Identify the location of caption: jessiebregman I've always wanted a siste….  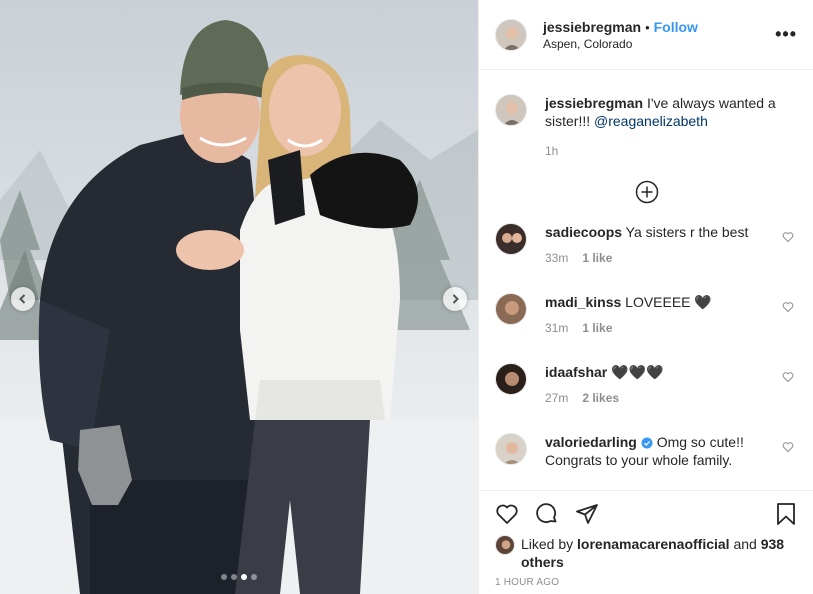
(646, 114).